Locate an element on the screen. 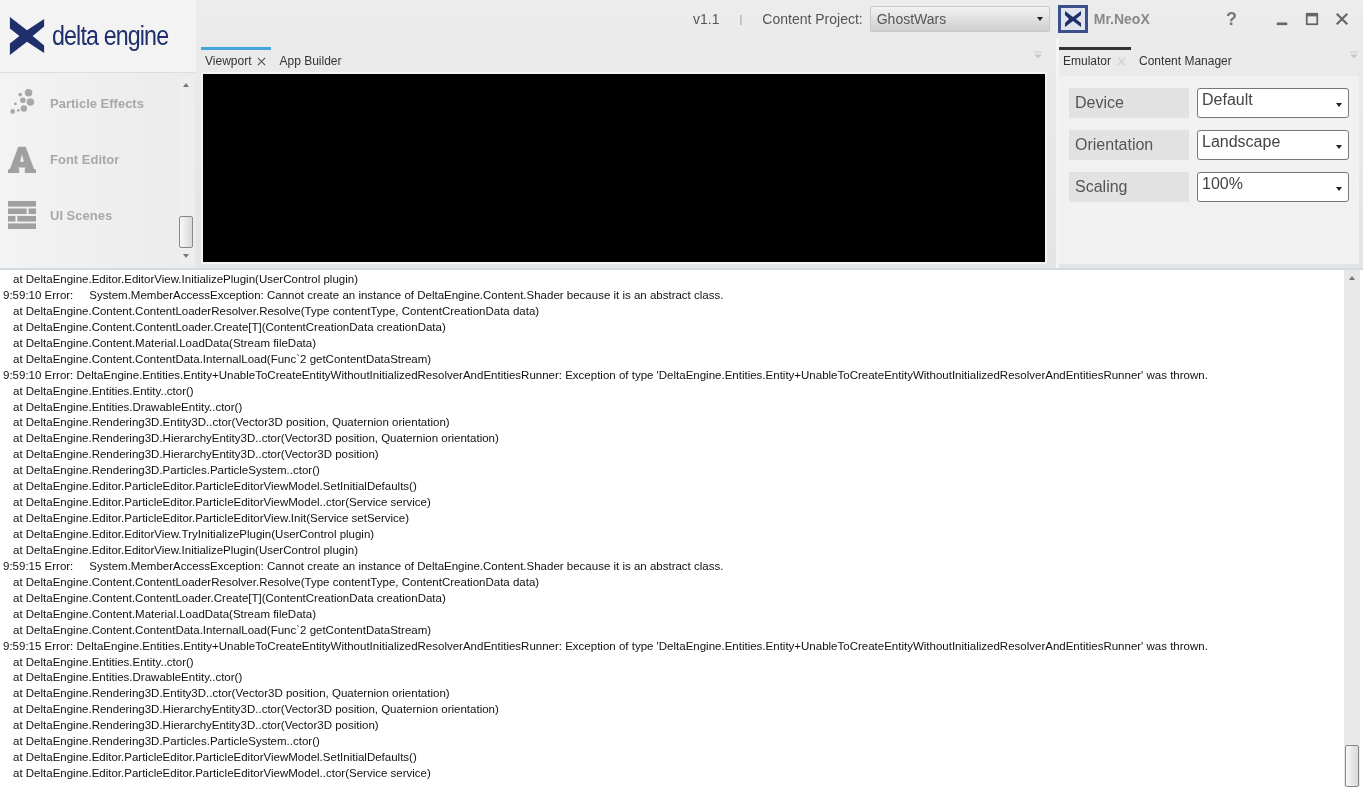 This screenshot has width=1363, height=787. log-line: at DeltaEngine.Editor.EditorView.TryInitializePlugin(UserControl plugin) is located at coordinates (194, 534).